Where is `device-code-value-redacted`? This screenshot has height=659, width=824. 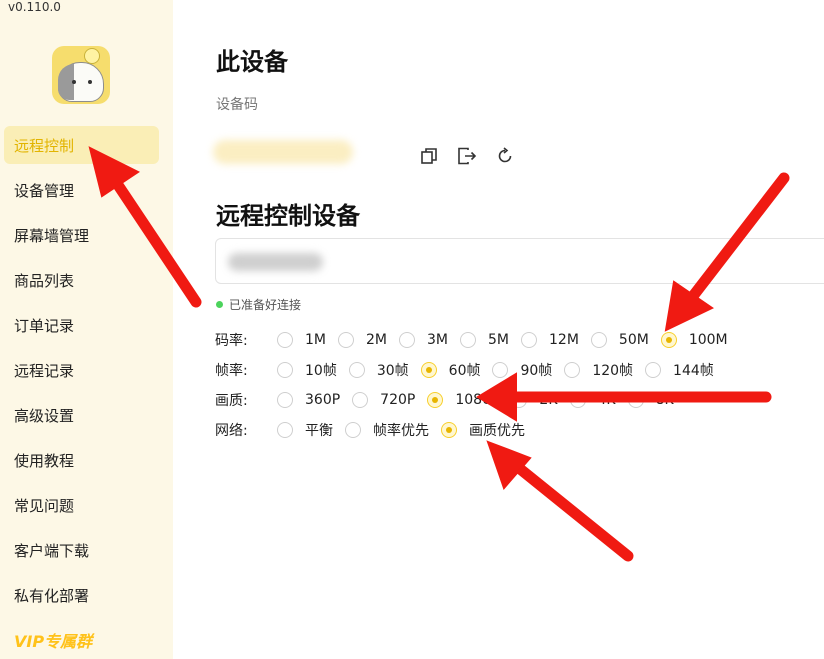
device-code-value-redacted is located at coordinates (283, 152).